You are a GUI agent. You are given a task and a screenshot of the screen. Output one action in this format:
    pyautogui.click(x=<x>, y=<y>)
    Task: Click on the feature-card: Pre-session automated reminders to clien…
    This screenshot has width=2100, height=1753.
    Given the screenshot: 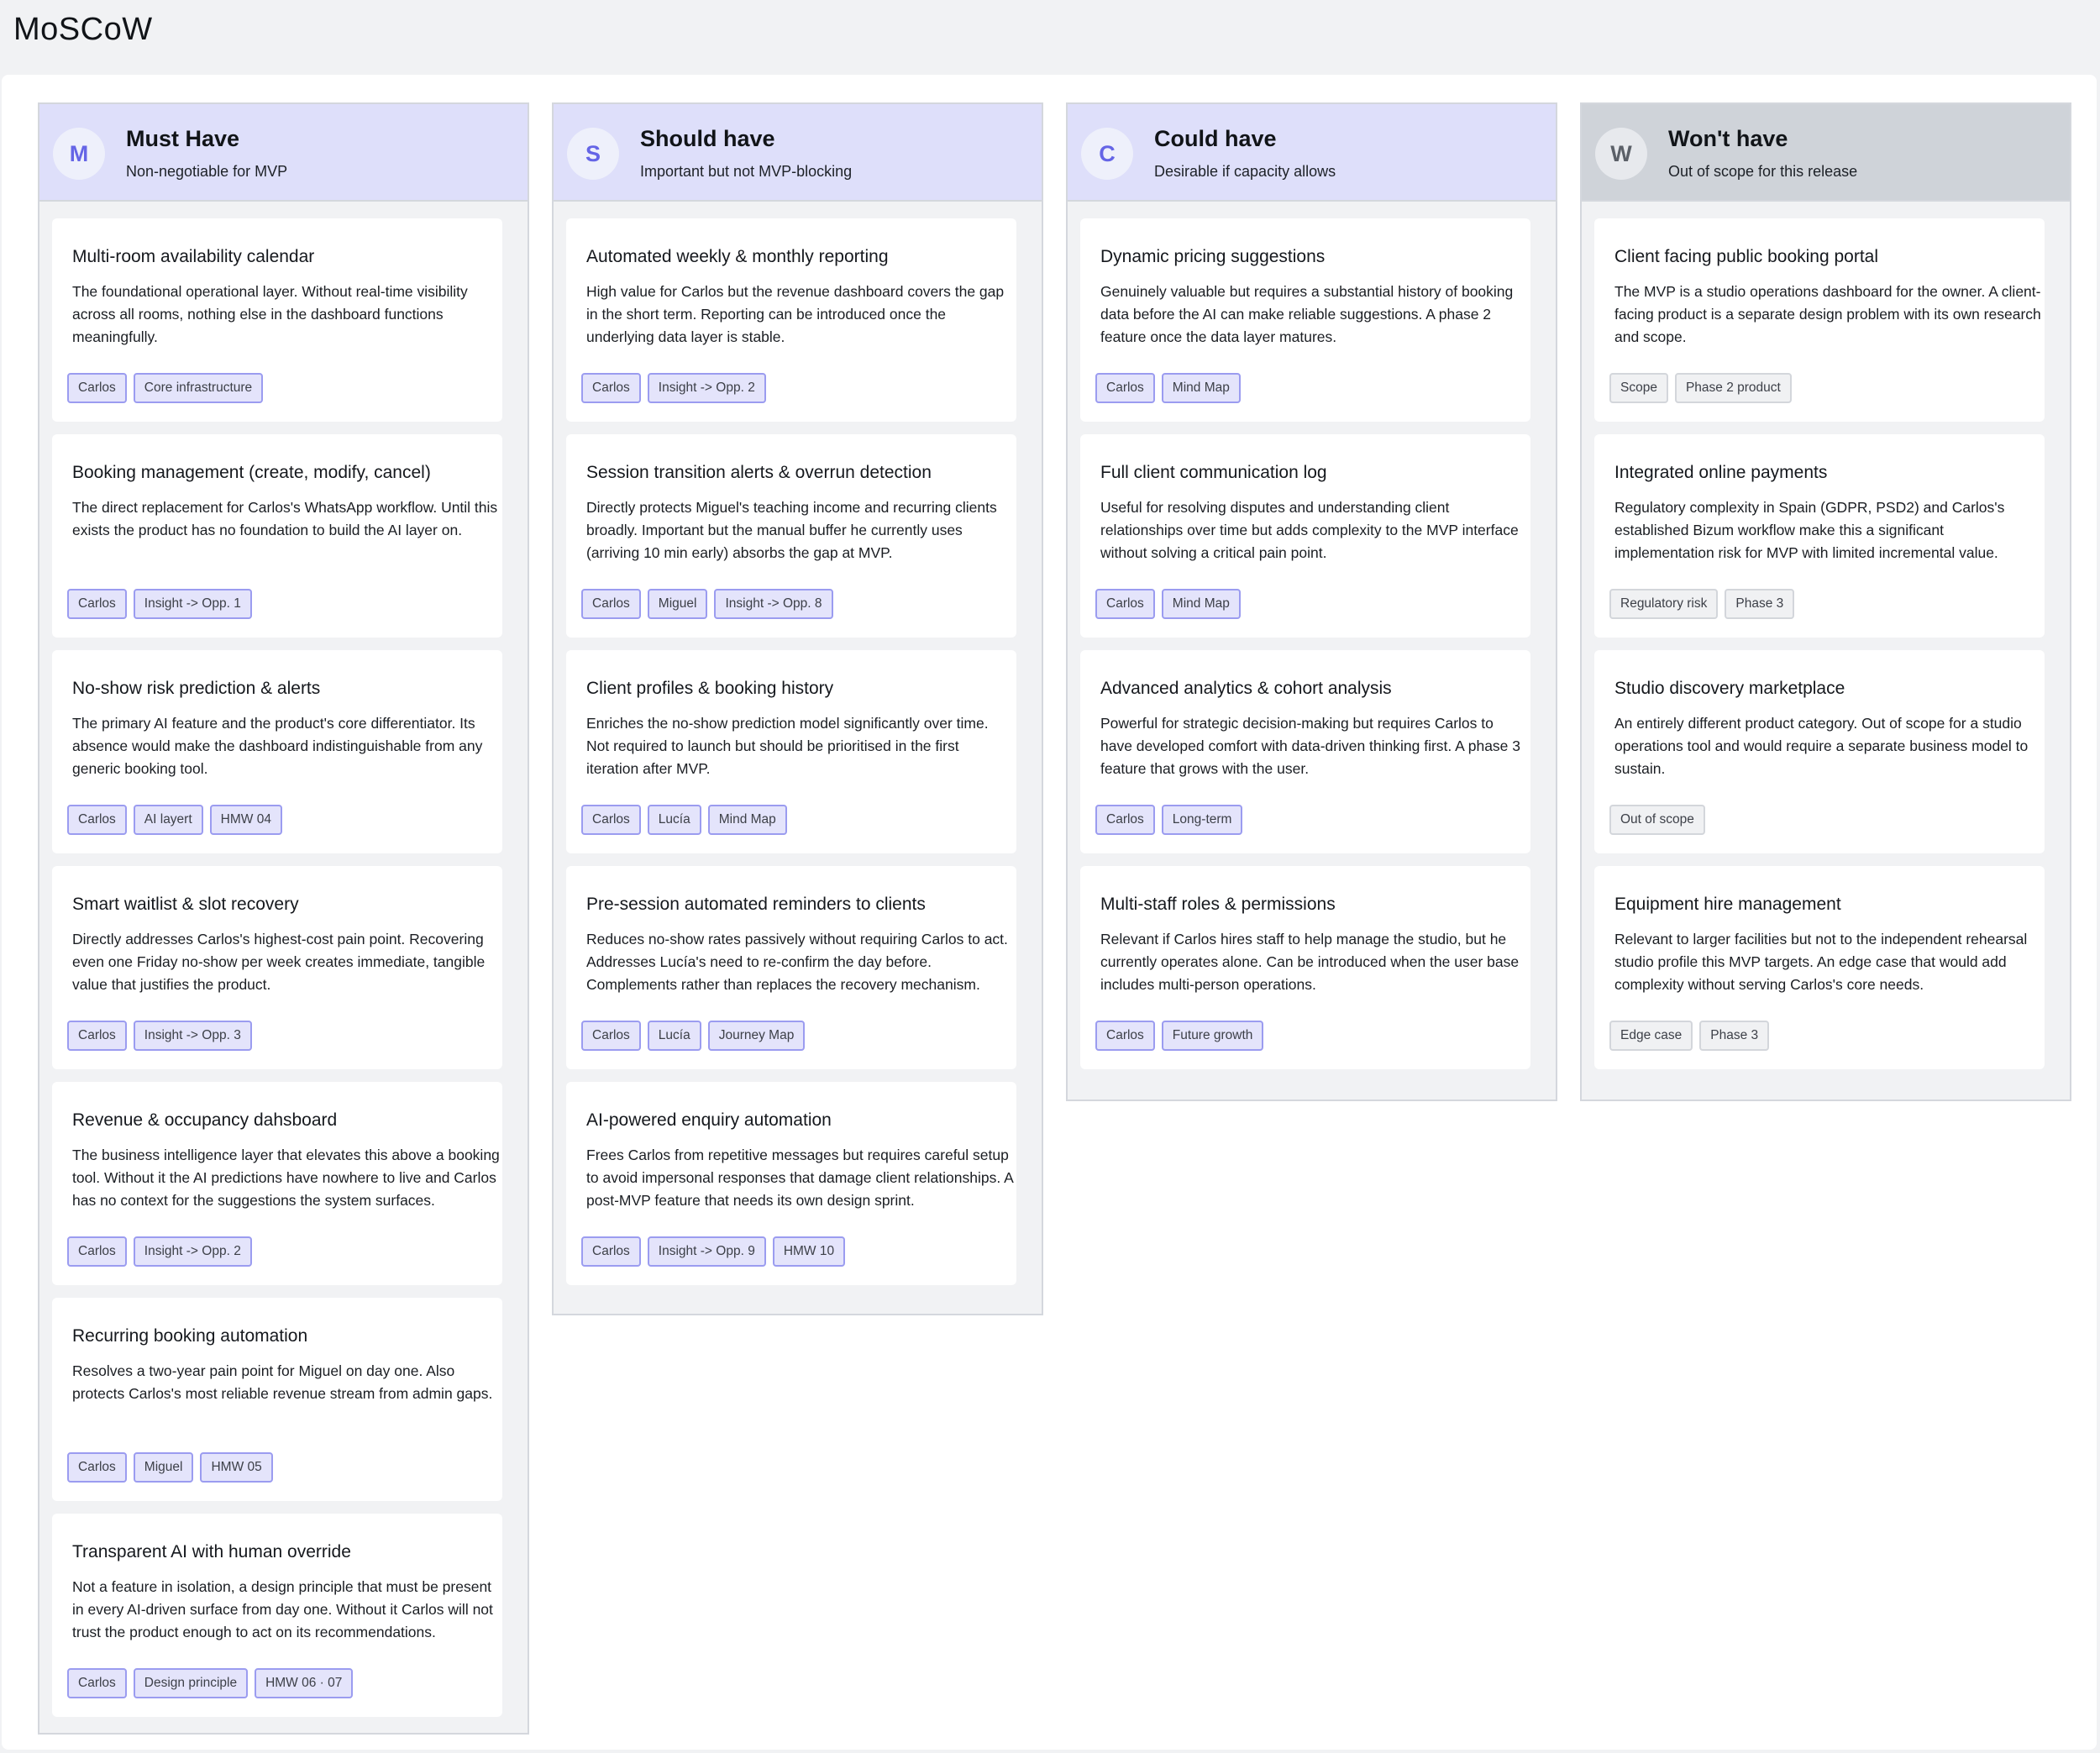 What is the action you would take?
    pyautogui.click(x=791, y=968)
    